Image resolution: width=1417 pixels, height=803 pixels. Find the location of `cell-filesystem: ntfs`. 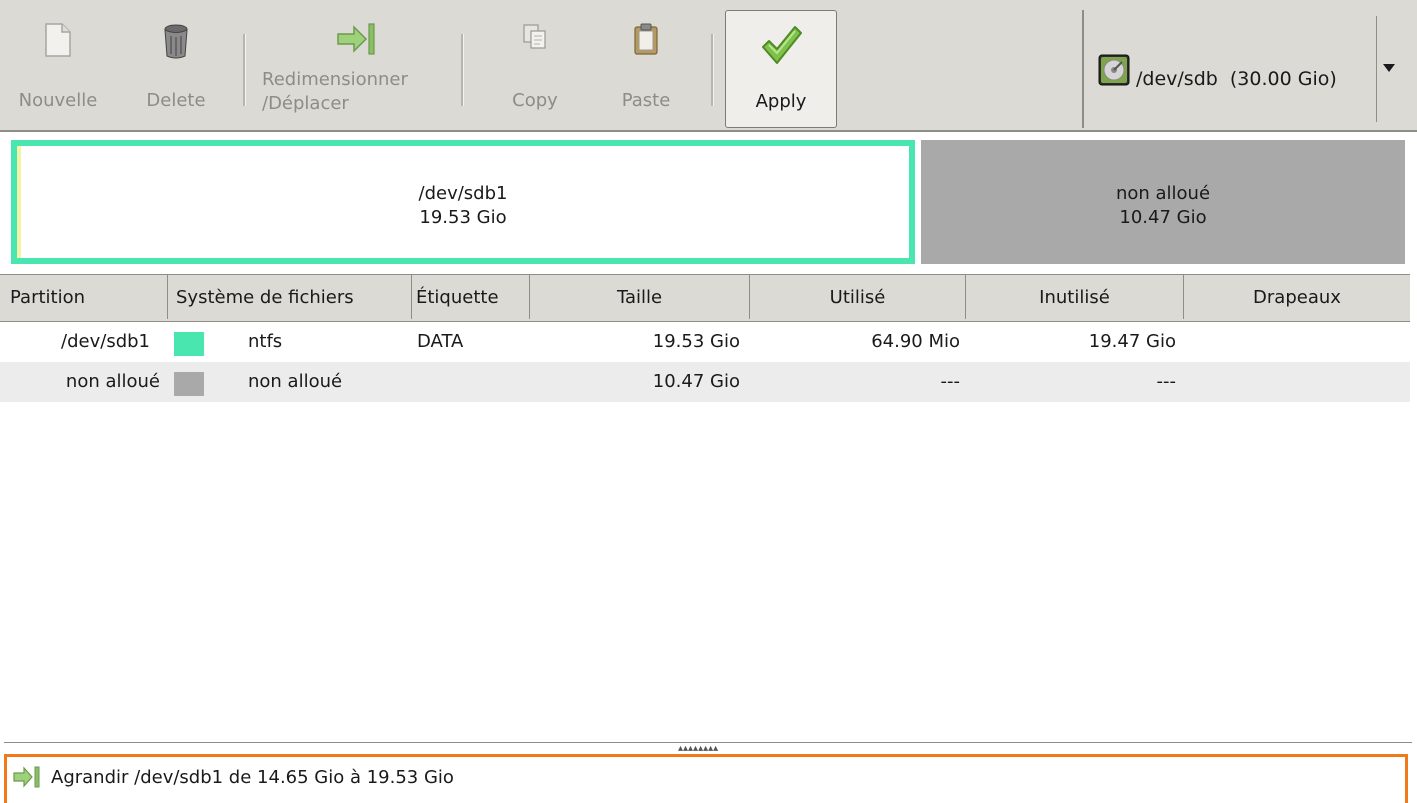

cell-filesystem: ntfs is located at coordinates (265, 341).